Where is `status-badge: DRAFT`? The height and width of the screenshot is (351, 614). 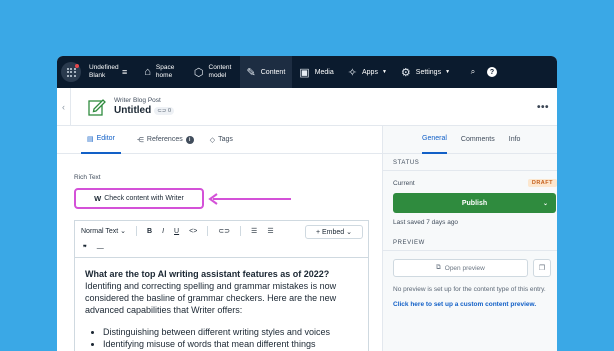 status-badge: DRAFT is located at coordinates (542, 183).